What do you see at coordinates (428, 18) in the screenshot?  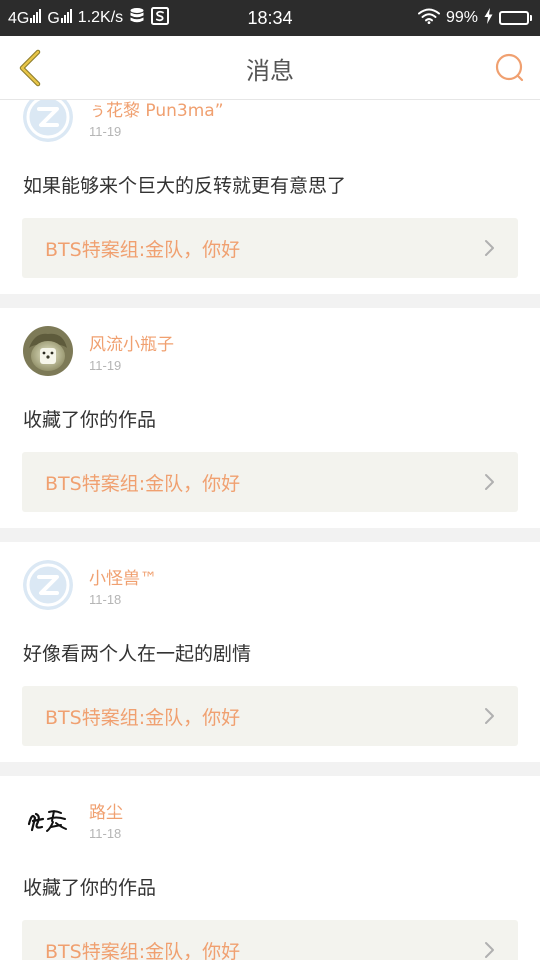 I see `wifi-icon` at bounding box center [428, 18].